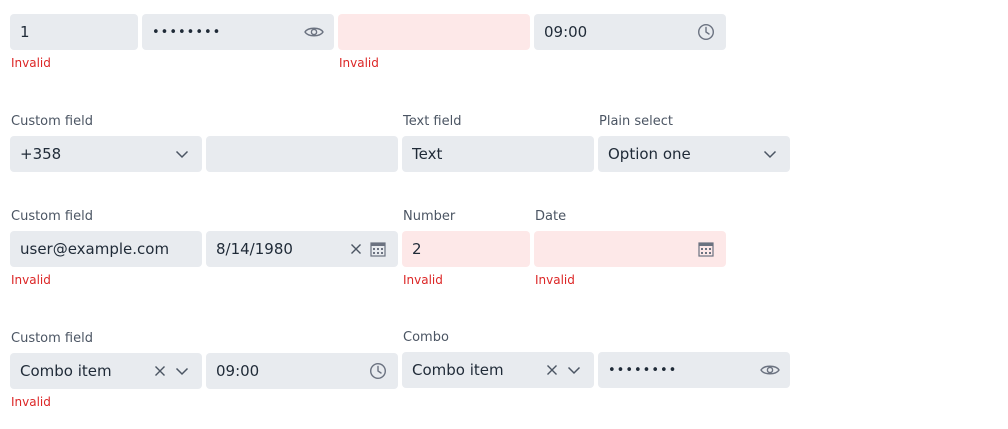 This screenshot has height=429, width=1008. Describe the element at coordinates (66, 371) in the screenshot. I see `combo-box-1-value: Combo item` at that location.